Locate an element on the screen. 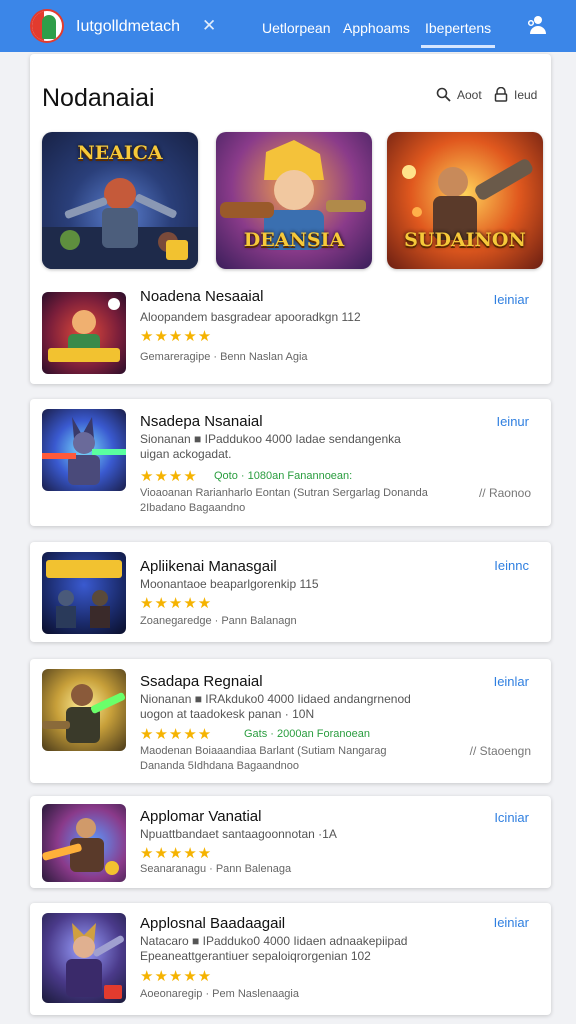 The image size is (576, 1024). side-note: // Staoengn is located at coordinates (500, 751).